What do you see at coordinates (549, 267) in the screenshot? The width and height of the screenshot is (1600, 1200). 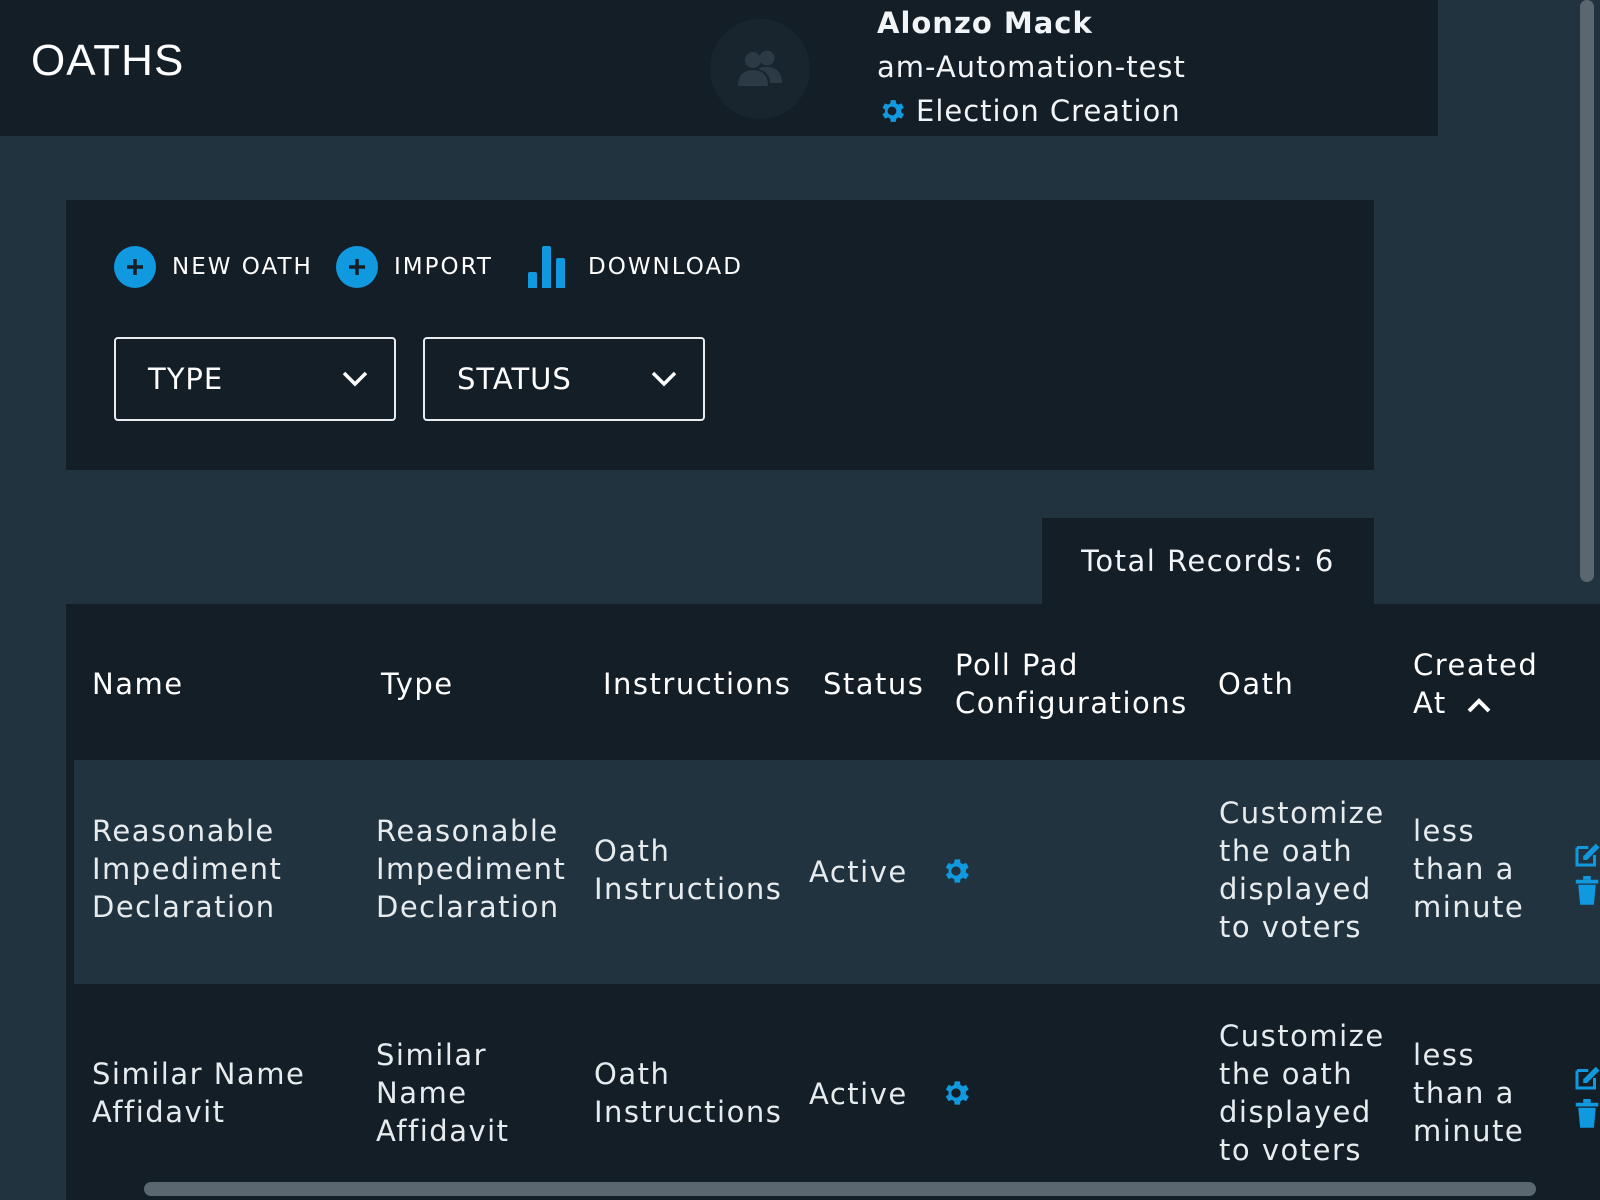 I see `bar-chart-icon` at bounding box center [549, 267].